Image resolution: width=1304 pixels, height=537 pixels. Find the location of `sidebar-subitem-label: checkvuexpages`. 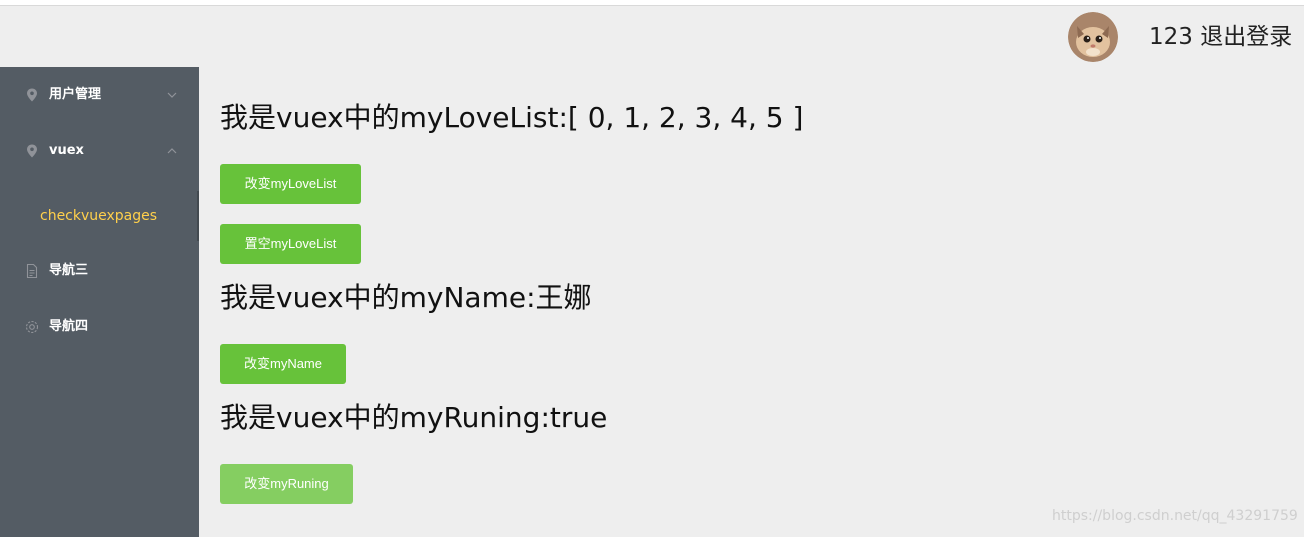

sidebar-subitem-label: checkvuexpages is located at coordinates (99, 216).